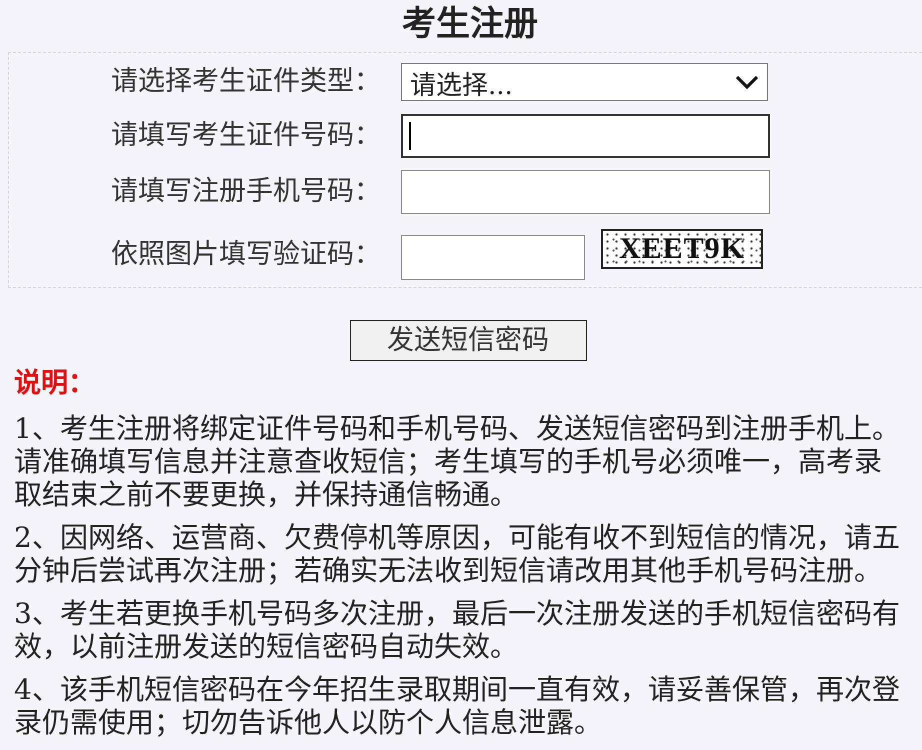  What do you see at coordinates (747, 82) in the screenshot?
I see `chevron-down-icon` at bounding box center [747, 82].